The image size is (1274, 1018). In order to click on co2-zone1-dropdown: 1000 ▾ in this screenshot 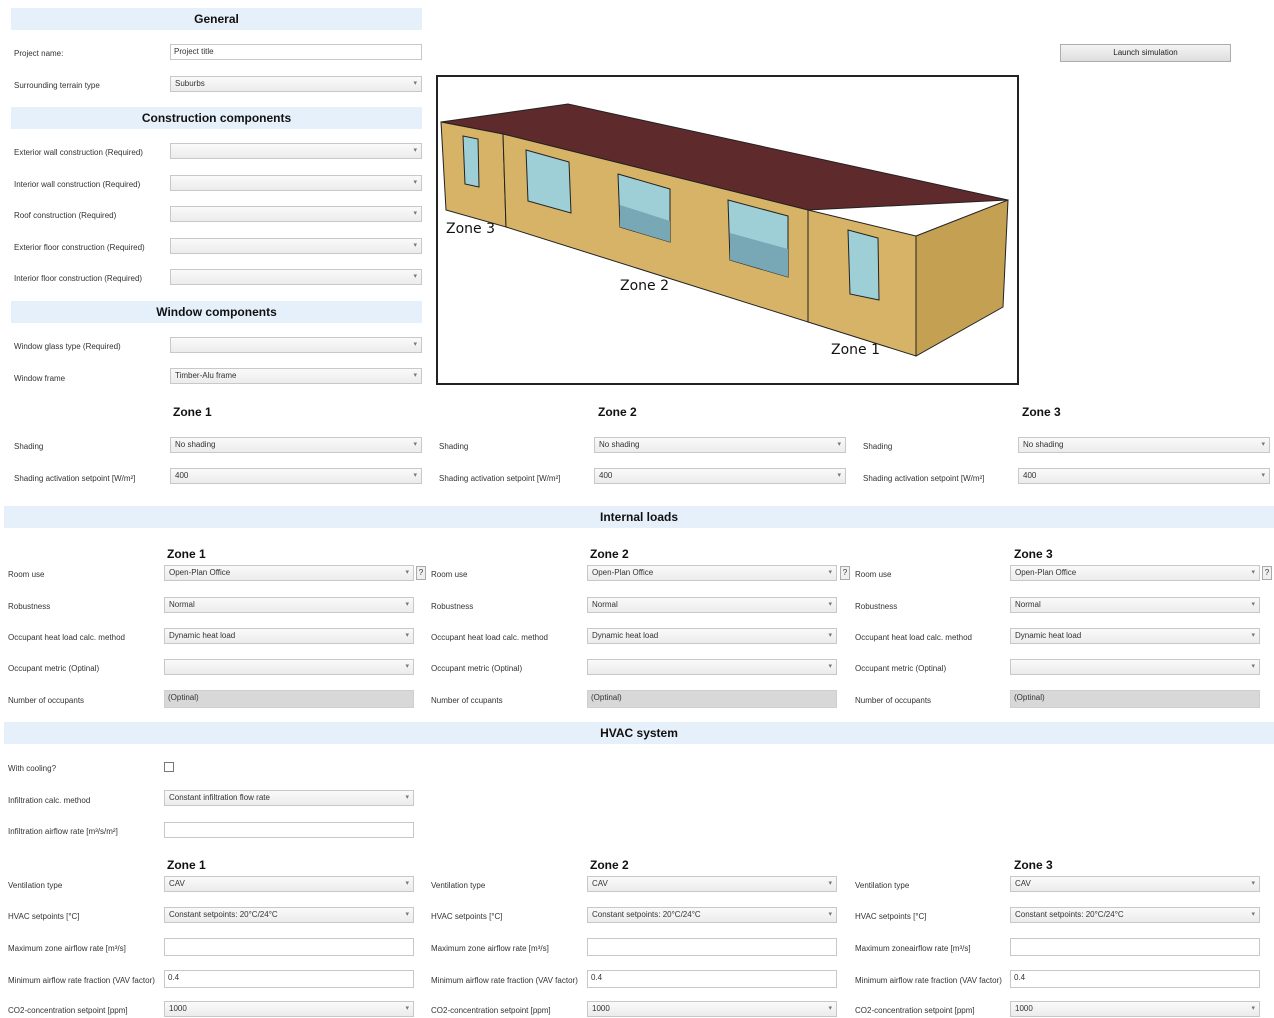, I will do `click(289, 1009)`.